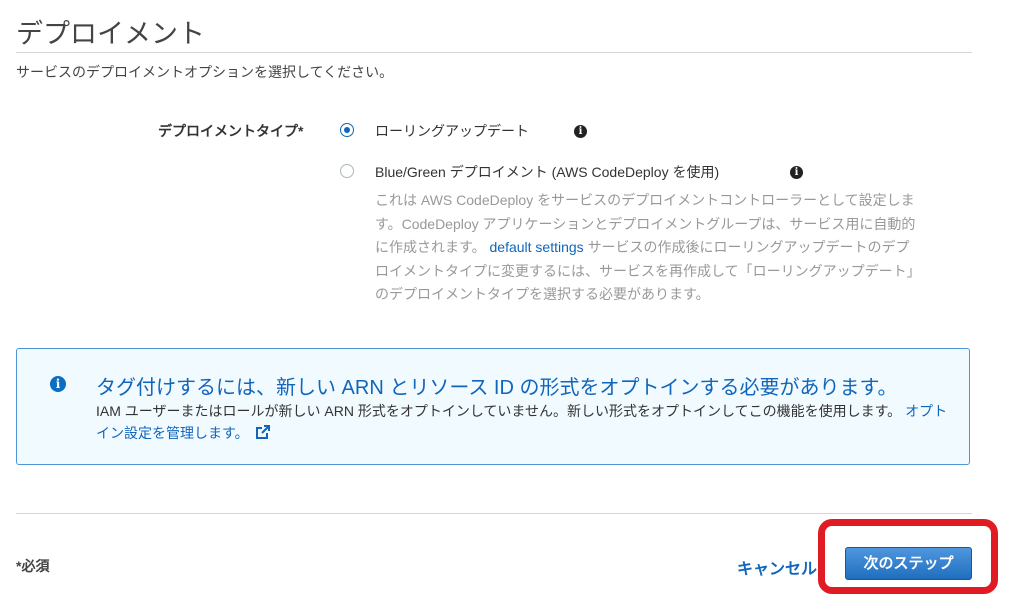 This screenshot has width=1022, height=615. I want to click on page-subtitle: サービスのデプロイメントオプションを選択してください。, so click(205, 72).